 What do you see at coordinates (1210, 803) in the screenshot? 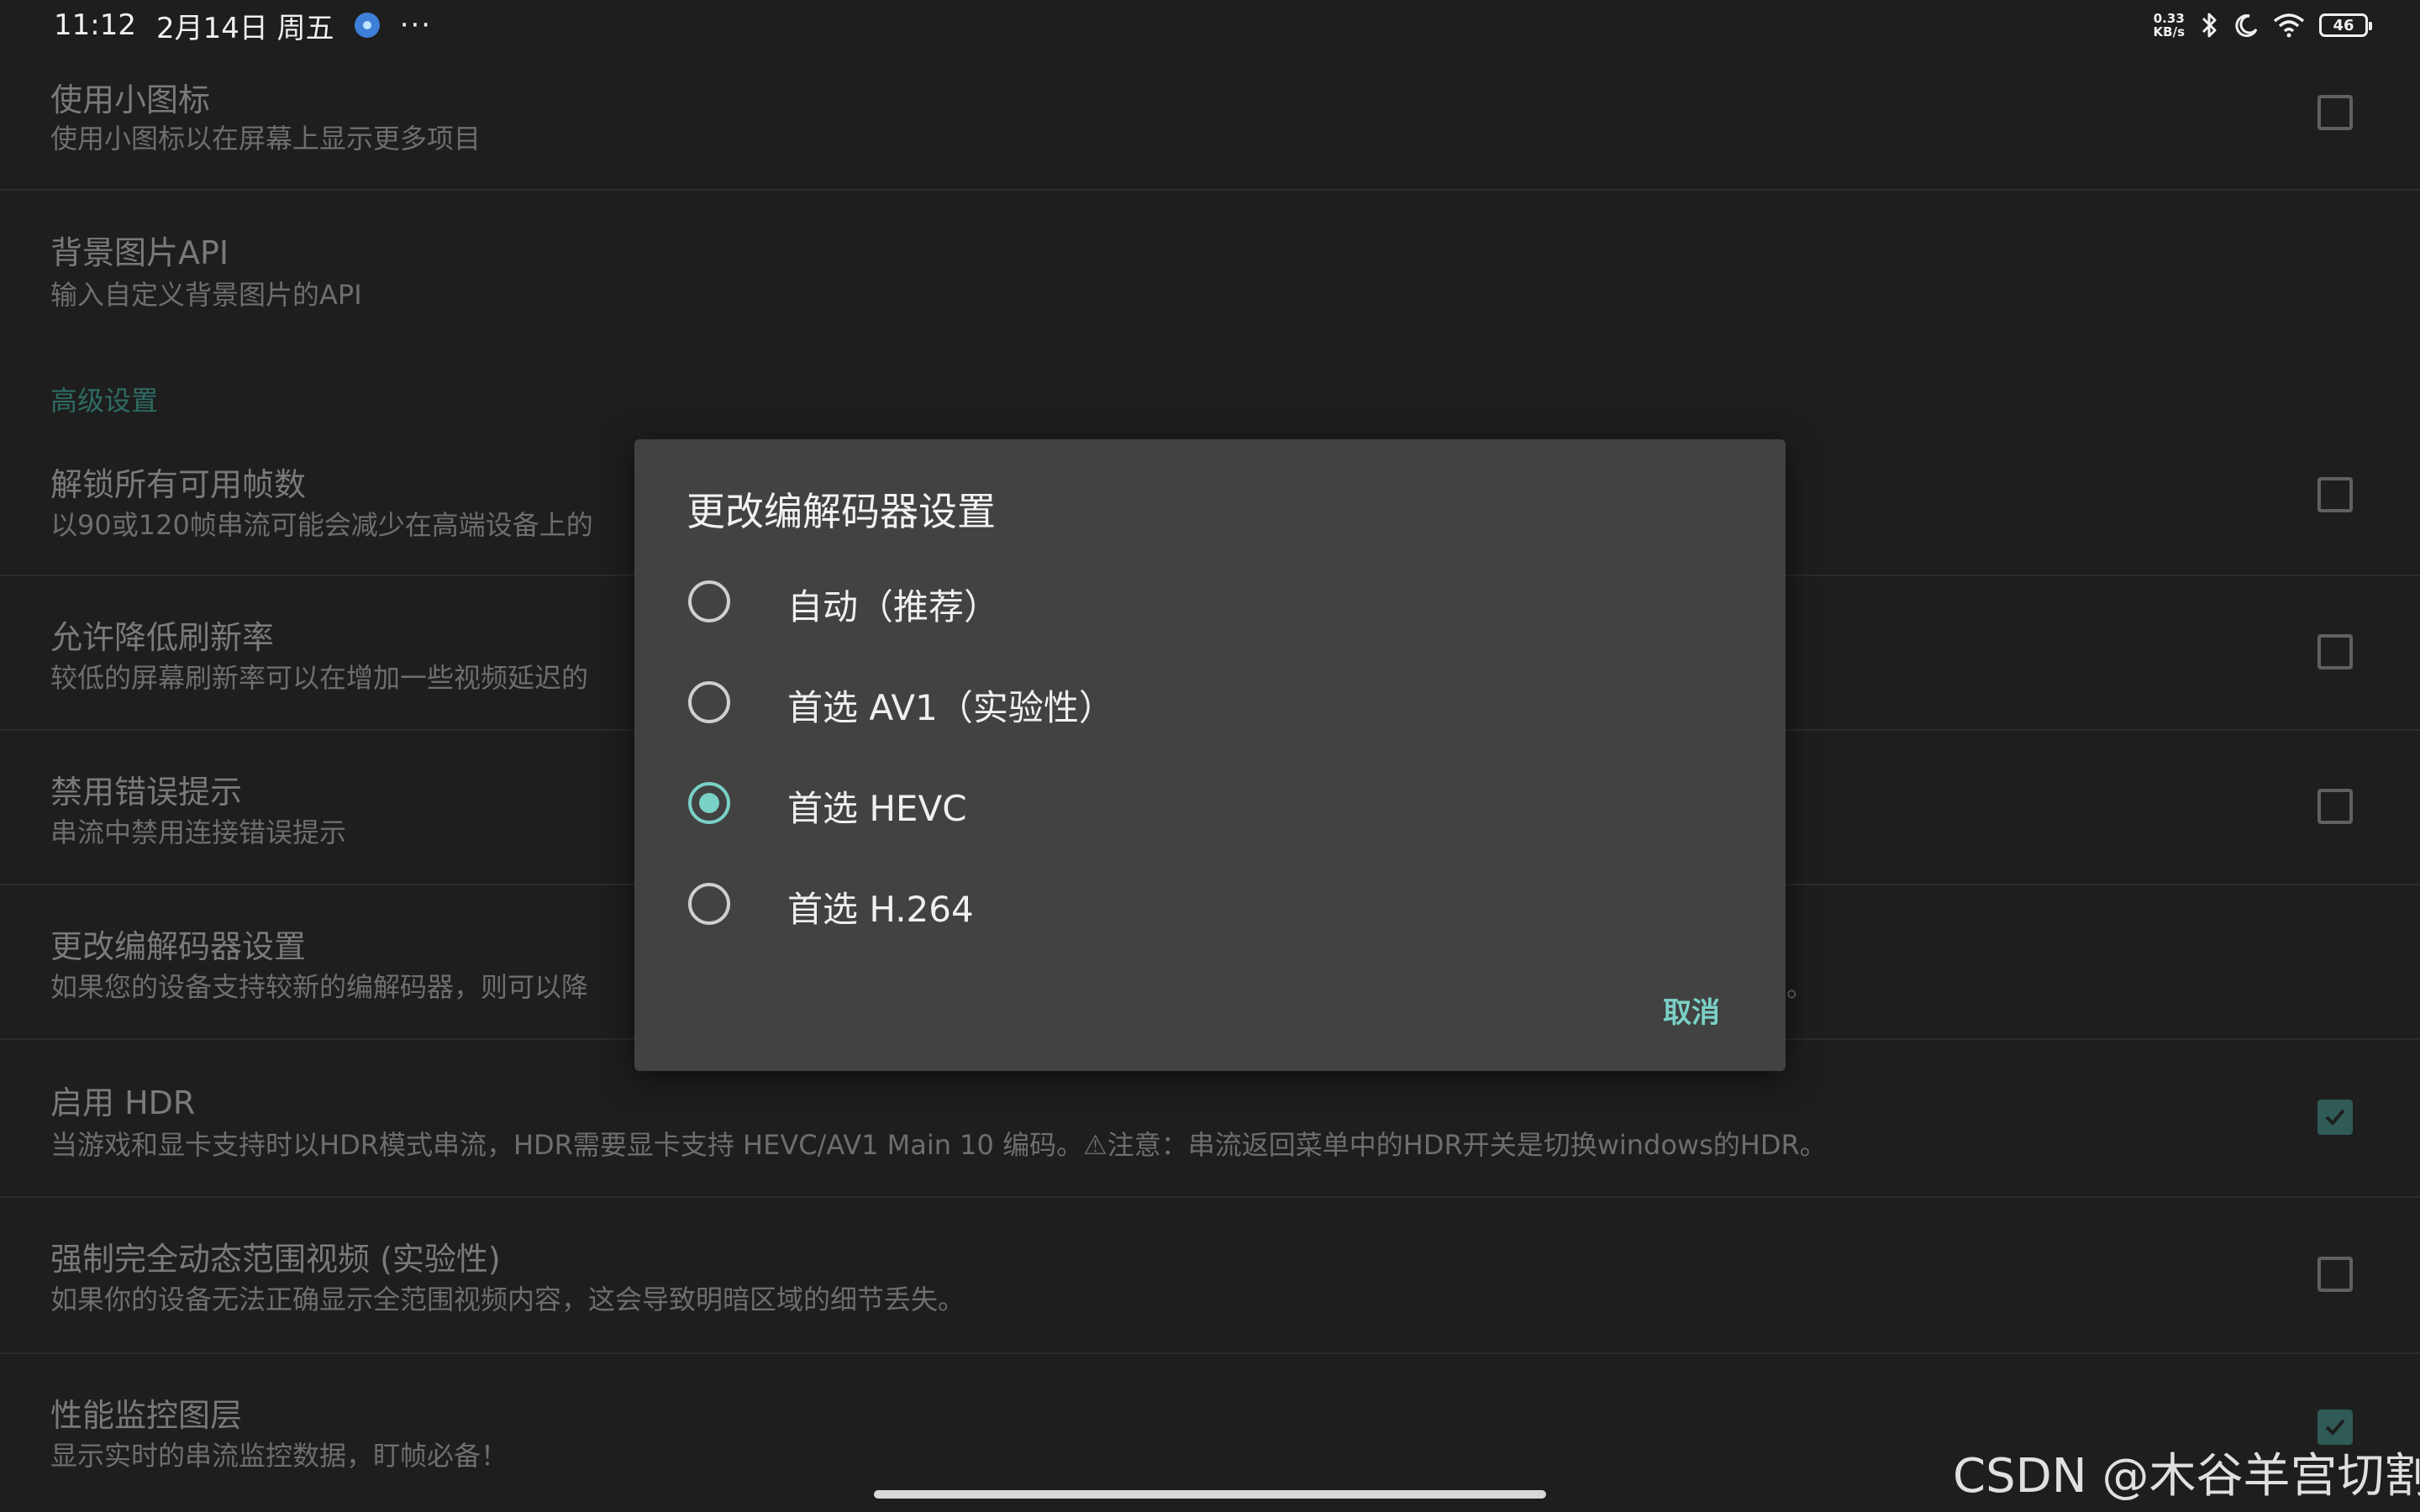
I see `option-hevc: 首选 HEVC` at bounding box center [1210, 803].